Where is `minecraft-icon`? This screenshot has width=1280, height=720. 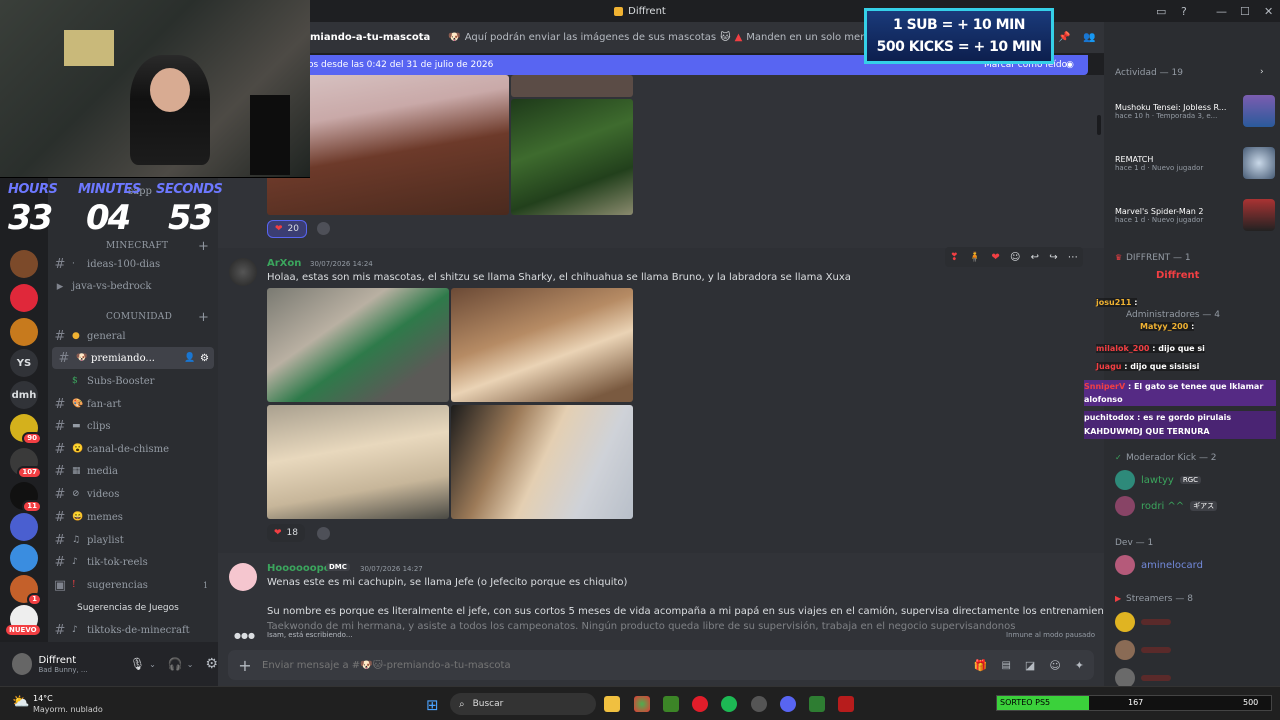
minecraft-icon is located at coordinates (671, 704).